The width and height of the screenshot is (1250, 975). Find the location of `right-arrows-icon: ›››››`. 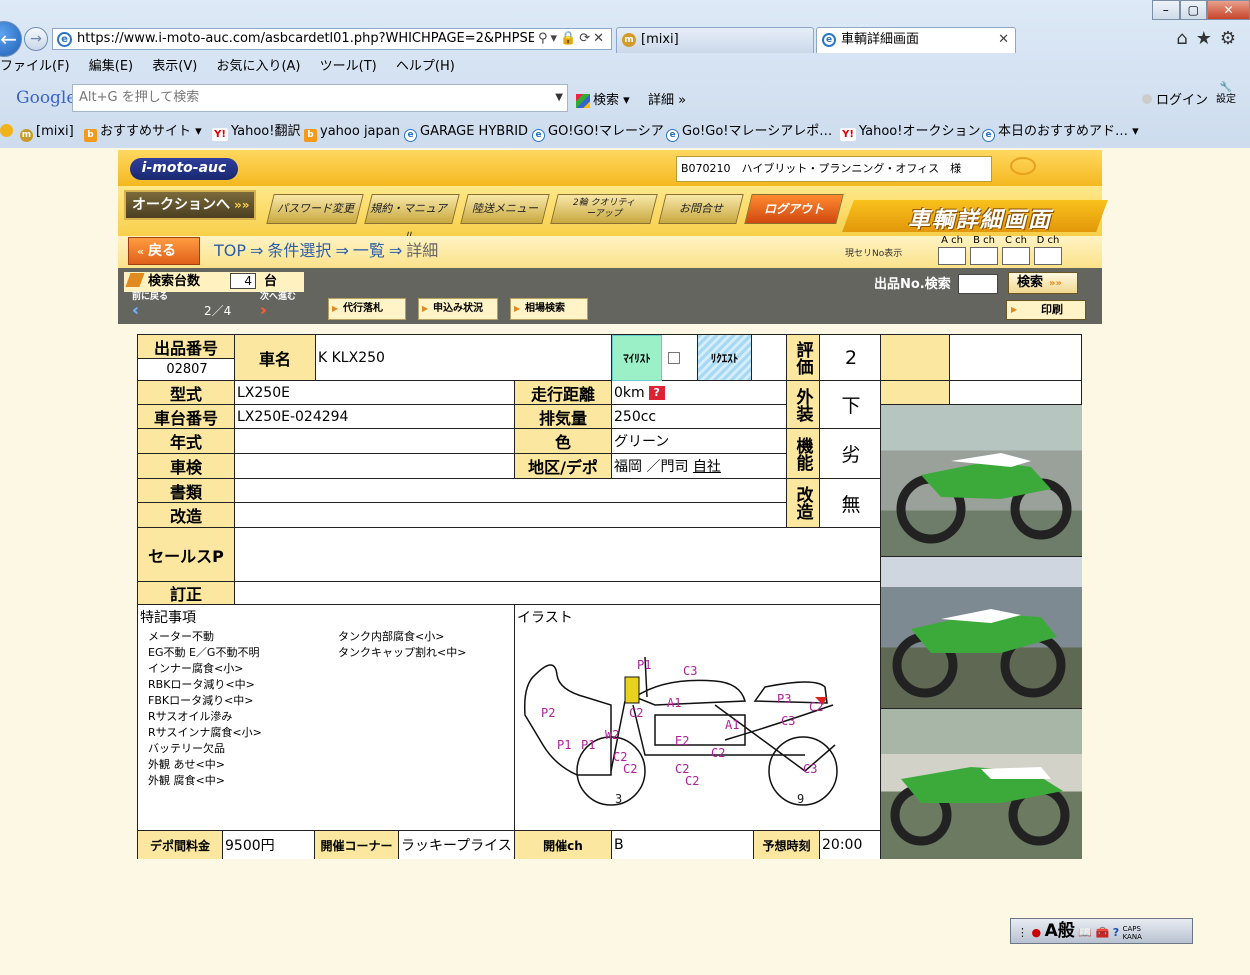

right-arrows-icon: ››››› is located at coordinates (263, 310).